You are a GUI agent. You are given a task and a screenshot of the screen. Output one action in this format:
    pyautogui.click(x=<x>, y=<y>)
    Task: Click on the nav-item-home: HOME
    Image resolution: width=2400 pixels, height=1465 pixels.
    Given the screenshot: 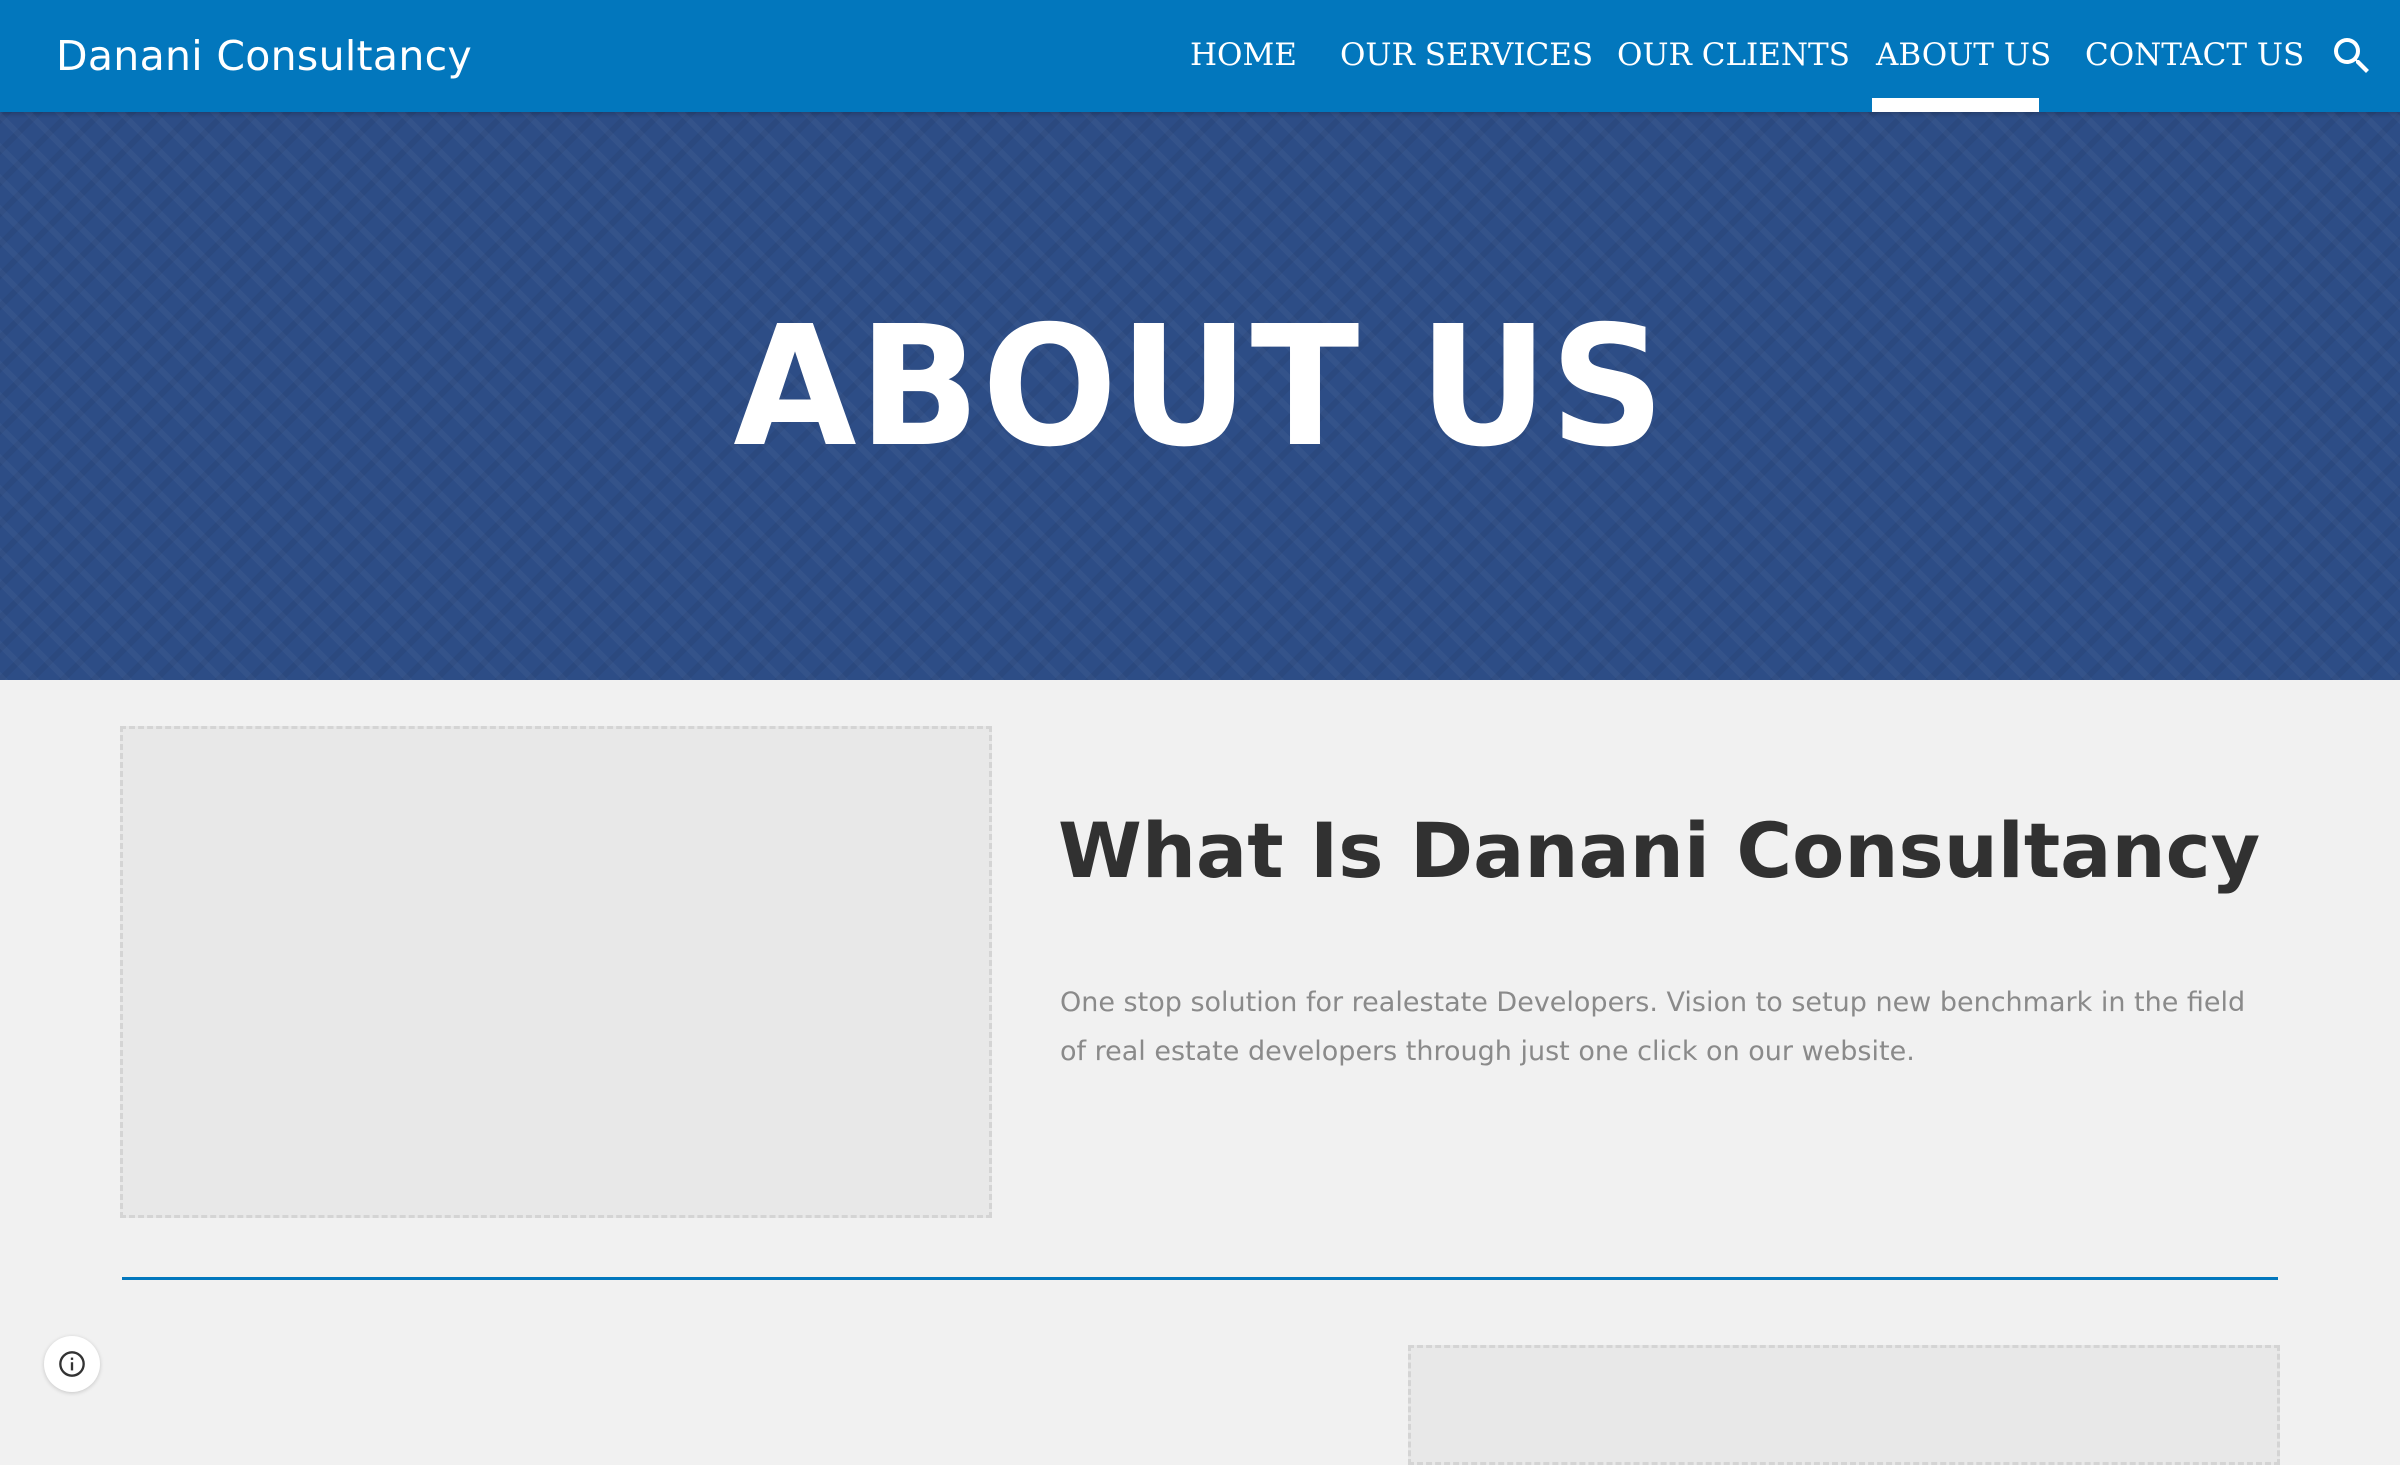 What is the action you would take?
    pyautogui.click(x=1243, y=56)
    